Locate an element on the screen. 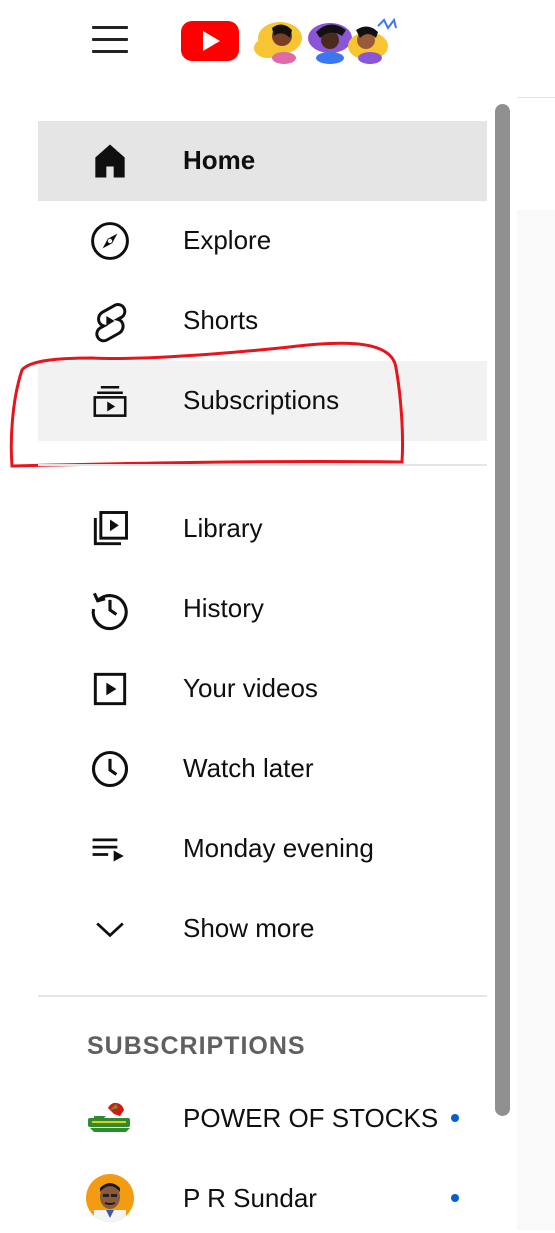 This screenshot has width=555, height=1233. sidebar-item-subscriptions: Subscriptions is located at coordinates (262, 401).